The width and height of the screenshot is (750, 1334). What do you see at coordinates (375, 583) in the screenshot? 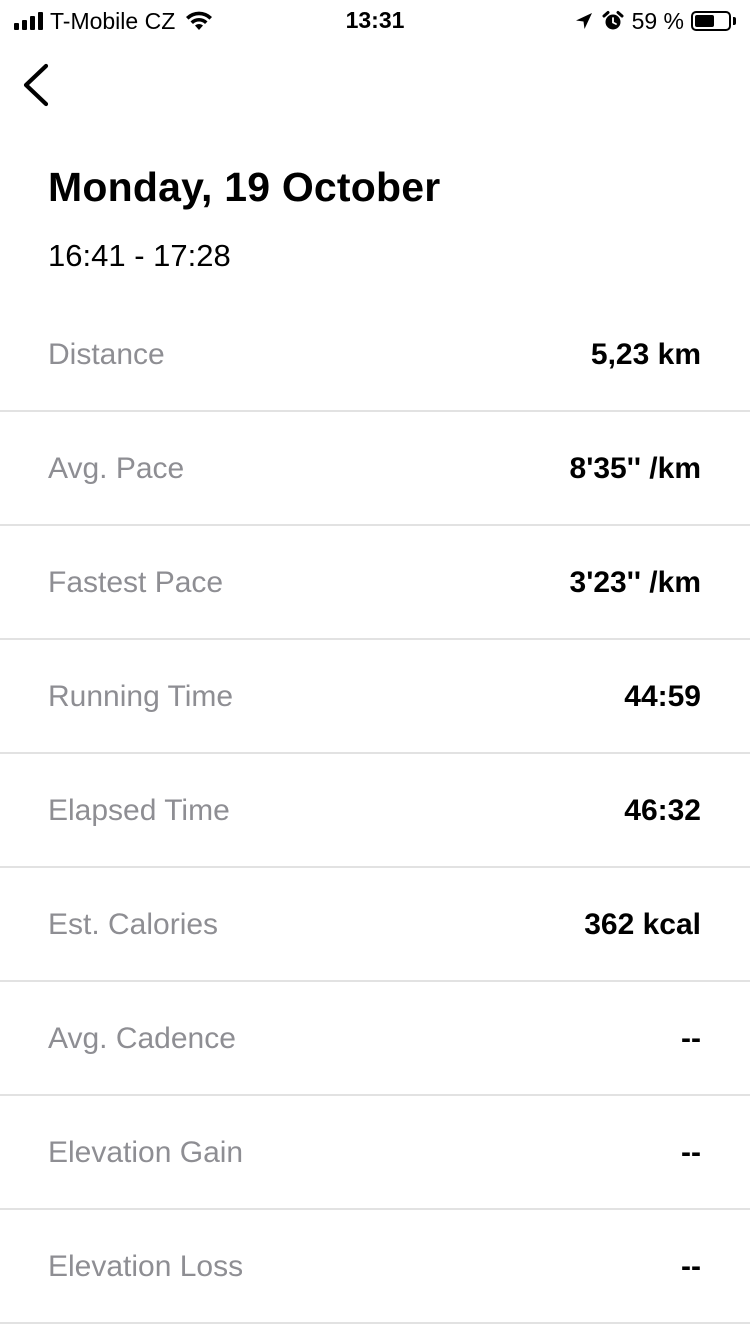
I see `stat-row-fastest-pace: Fastest Pace 3'23'' /km` at bounding box center [375, 583].